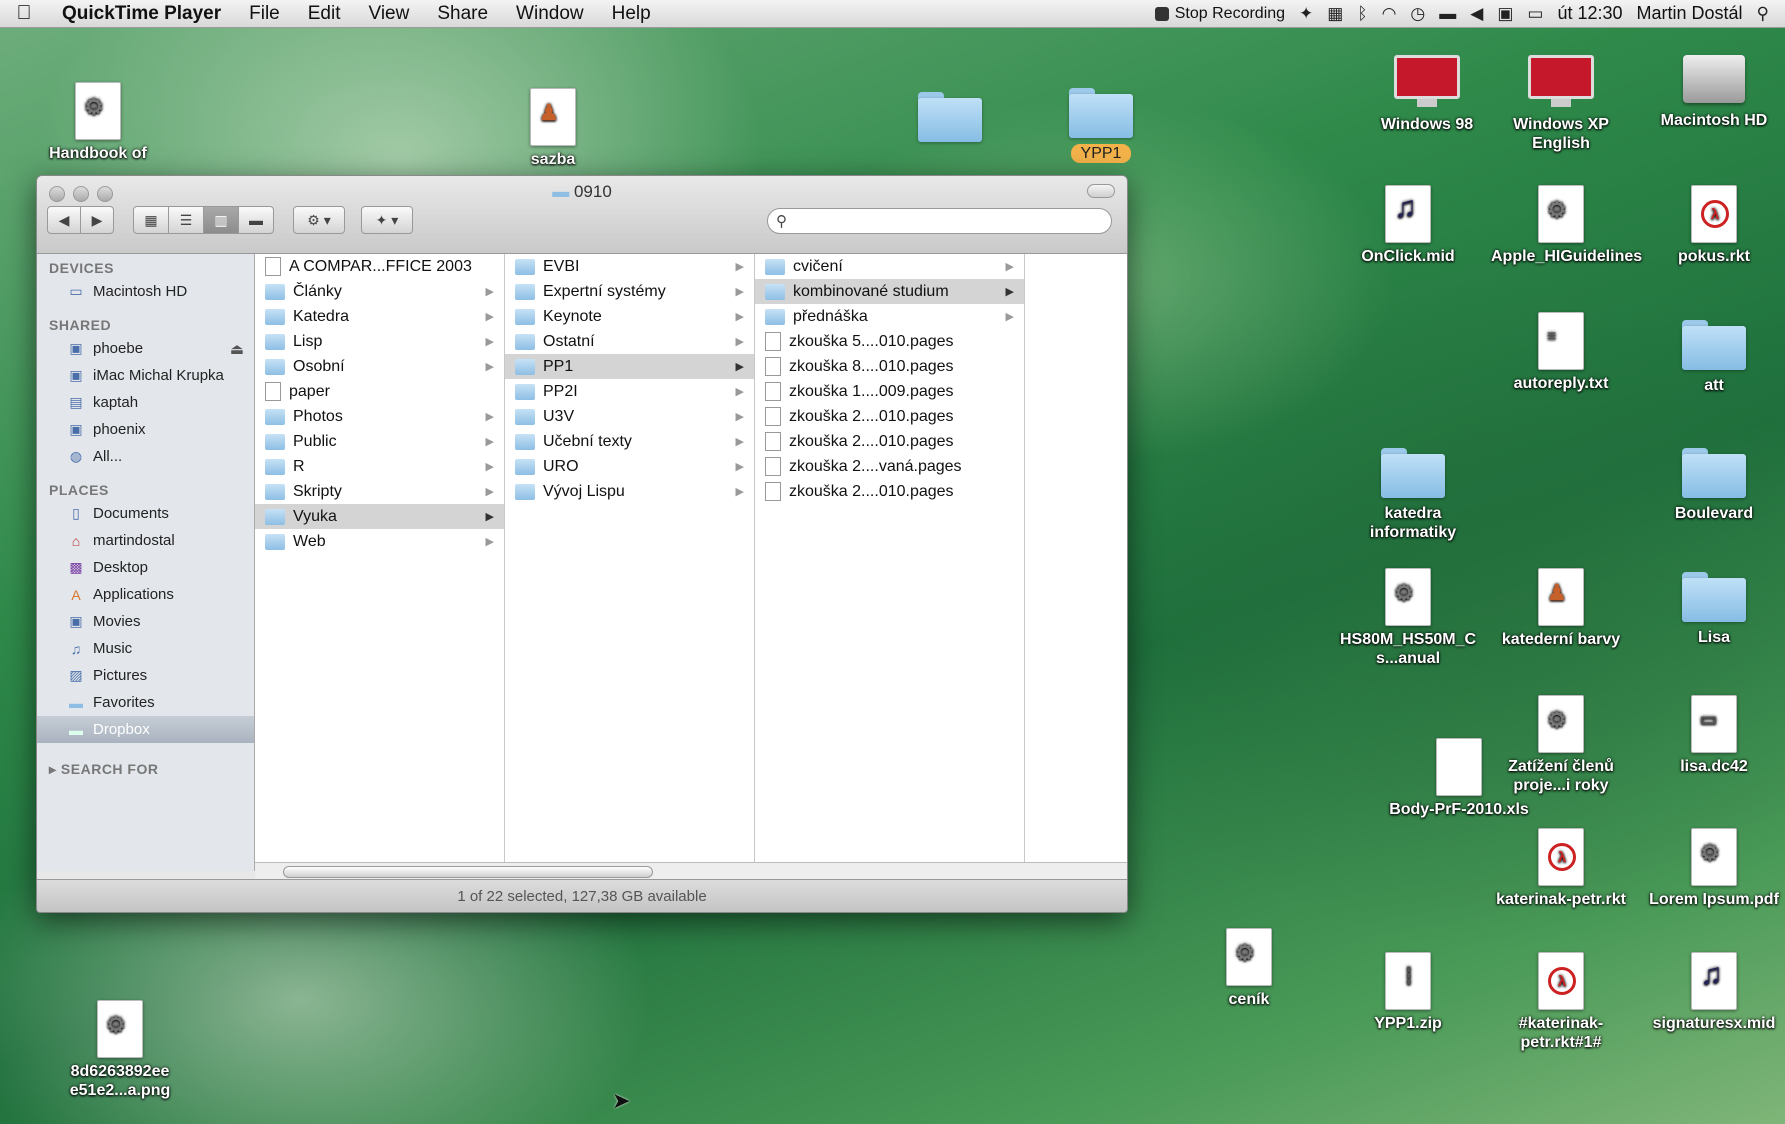  Describe the element at coordinates (379, 366) in the screenshot. I see `list-item: Osobní ▶` at that location.